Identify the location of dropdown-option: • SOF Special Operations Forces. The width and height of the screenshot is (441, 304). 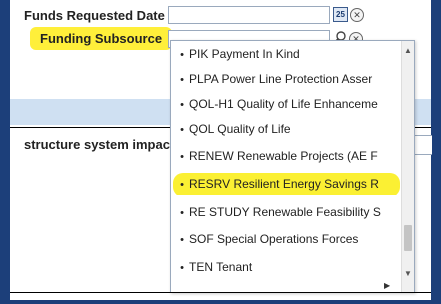
(286, 239).